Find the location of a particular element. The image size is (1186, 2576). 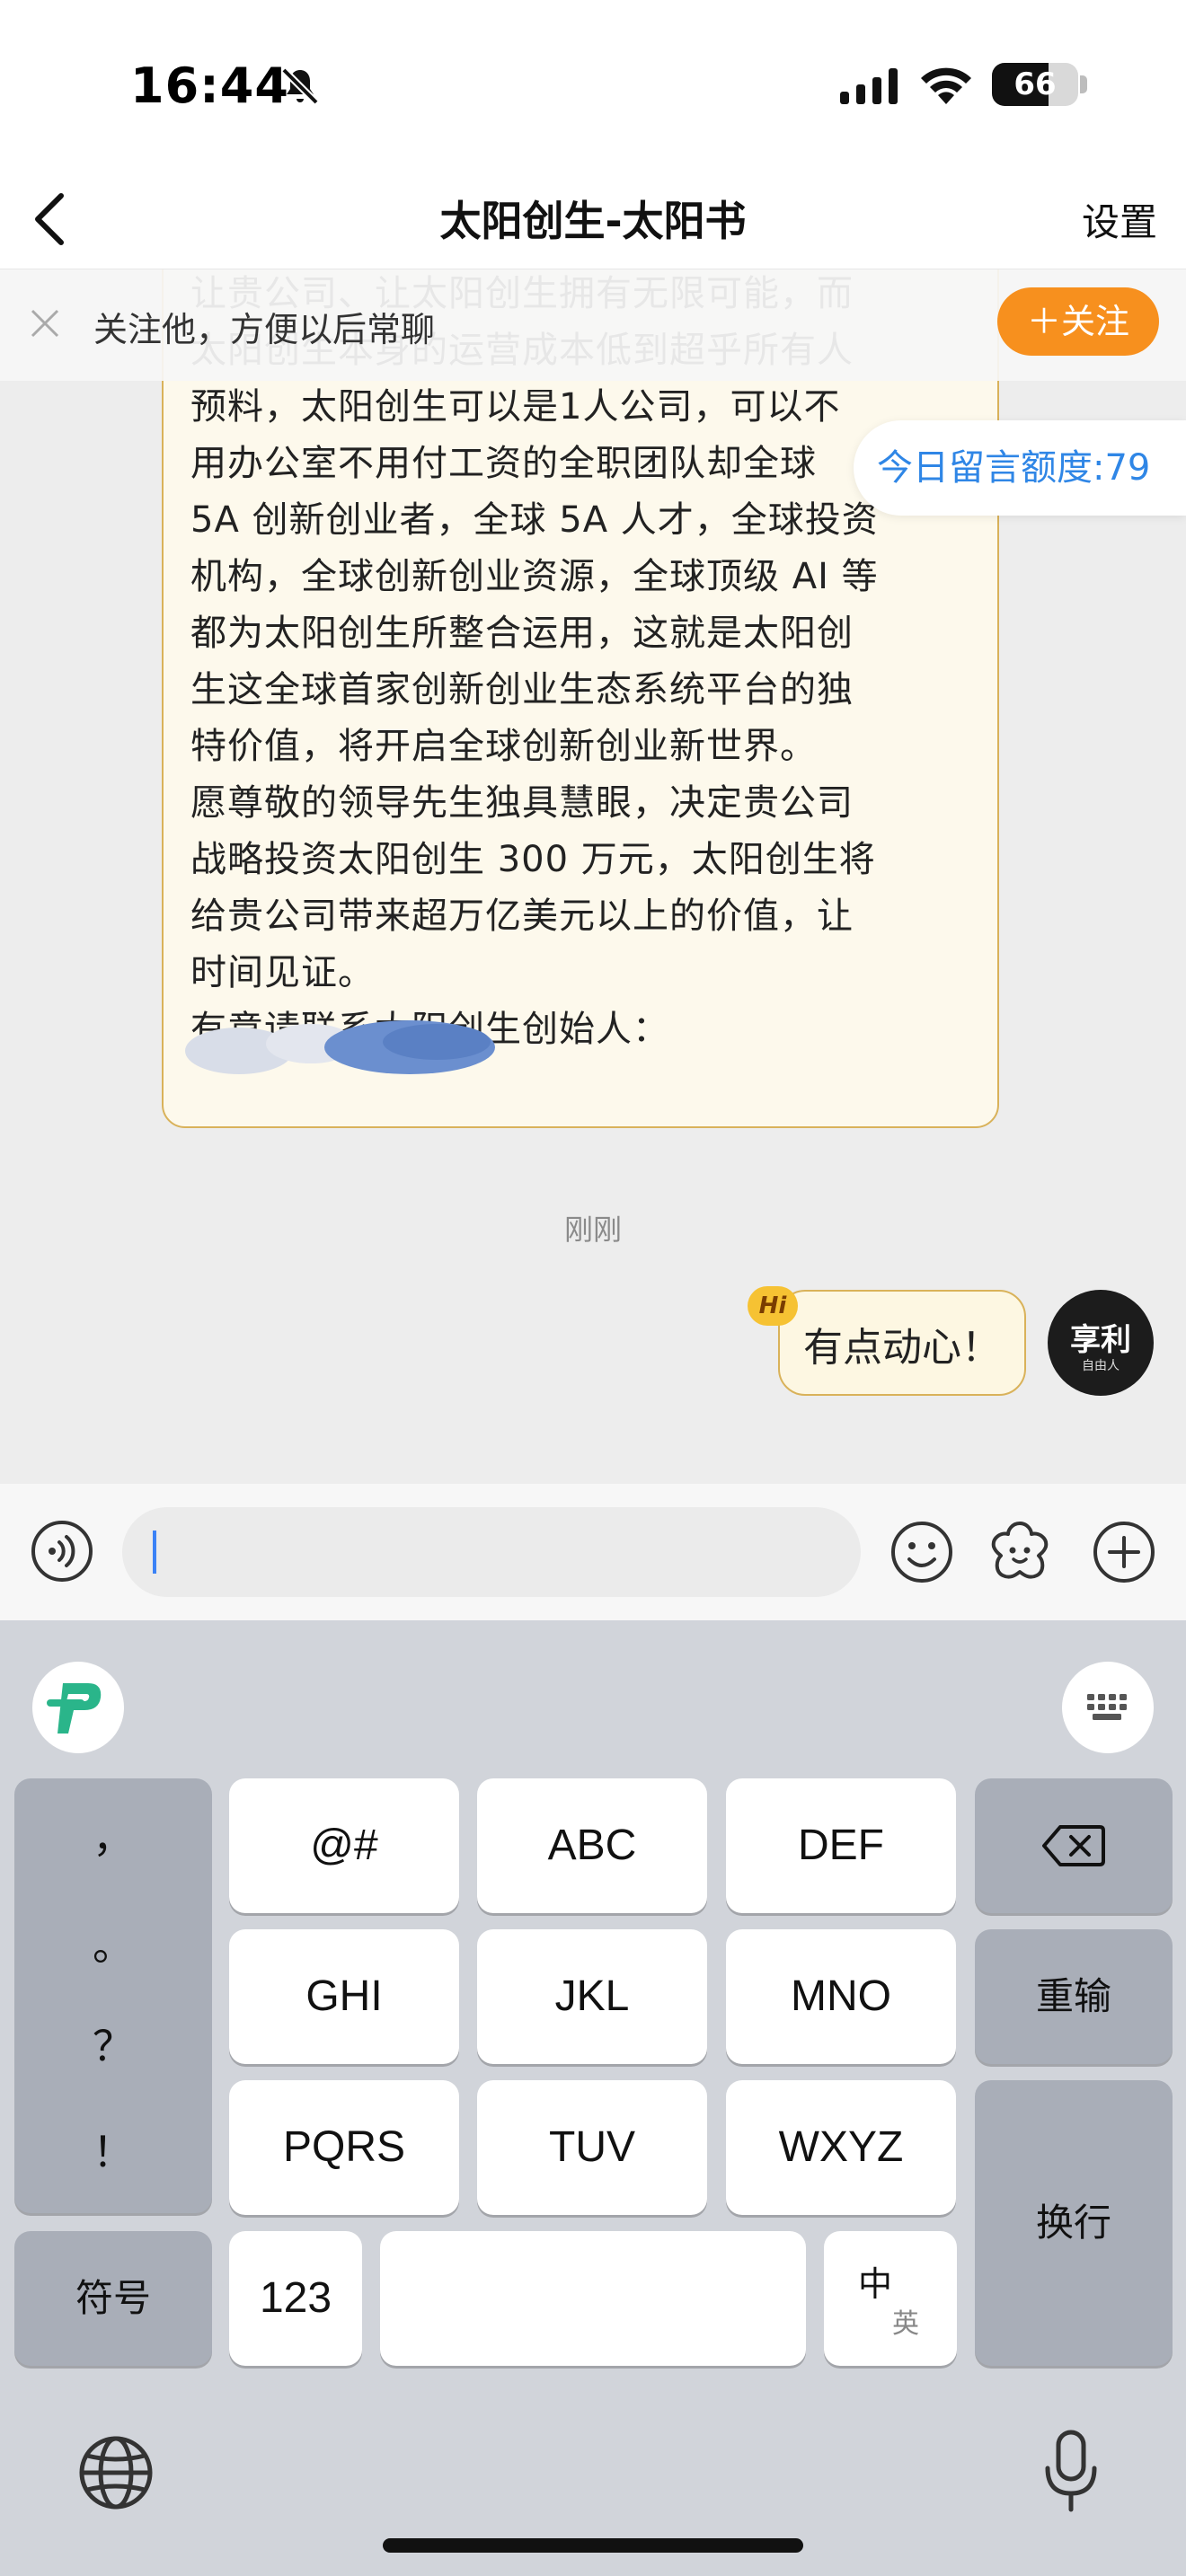

key-symbols-at: @# is located at coordinates (344, 1845).